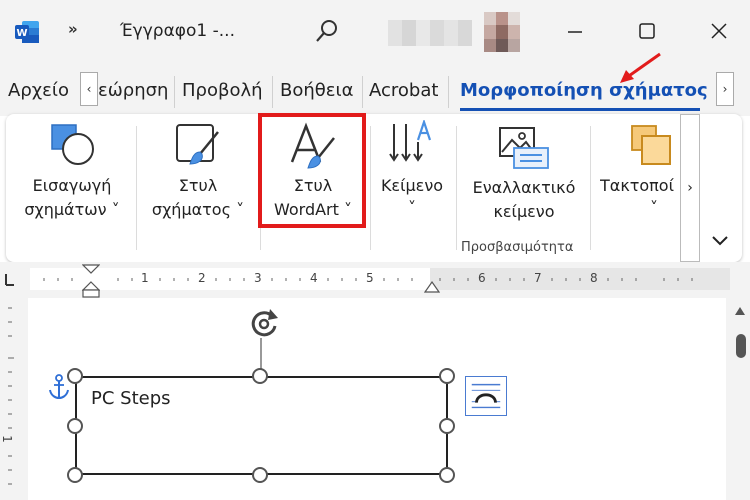 The height and width of the screenshot is (500, 750). What do you see at coordinates (502, 32) in the screenshot?
I see `avatar` at bounding box center [502, 32].